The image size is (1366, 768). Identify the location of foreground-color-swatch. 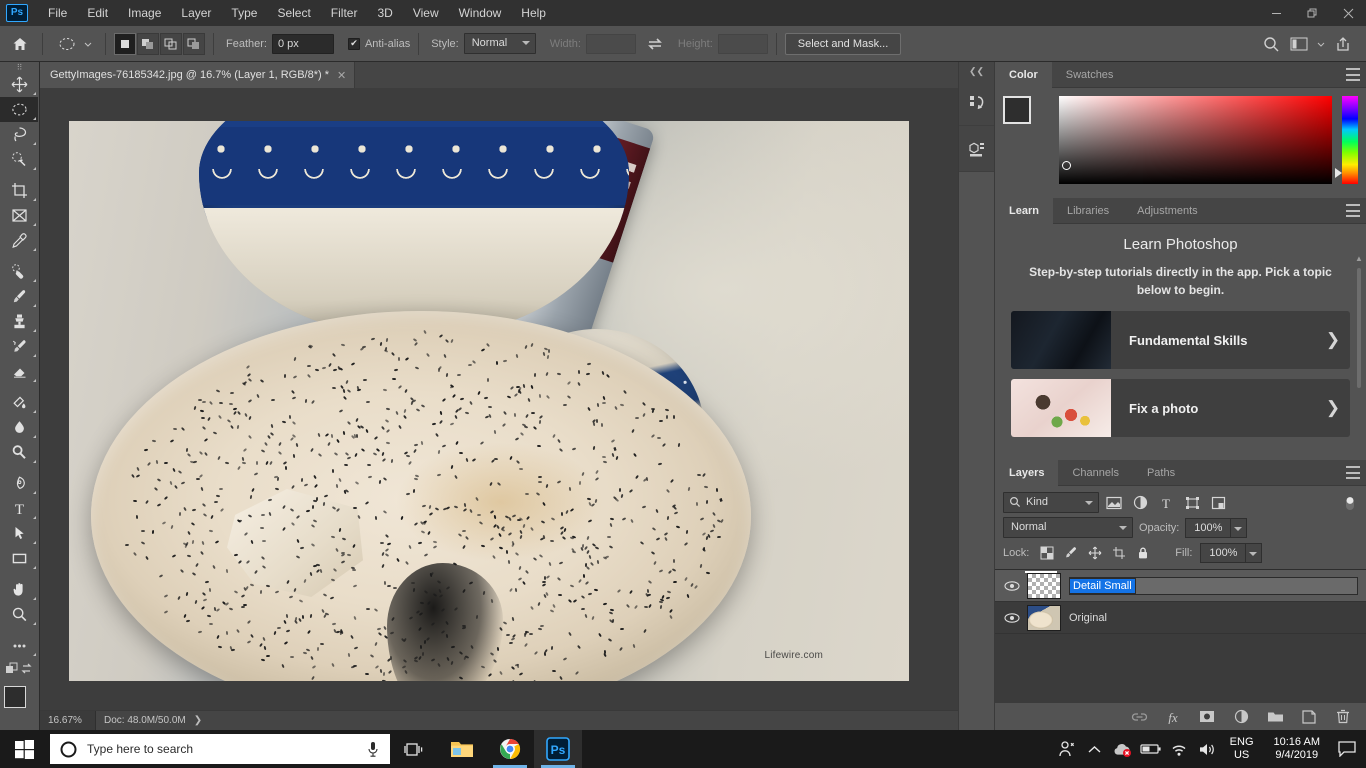
(1017, 110).